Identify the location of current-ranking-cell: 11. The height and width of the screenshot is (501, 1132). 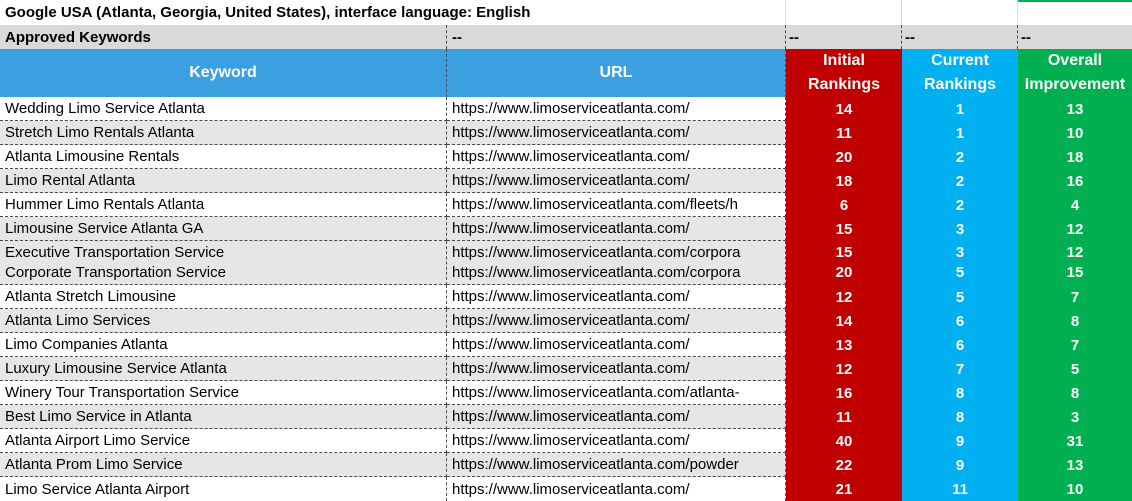
(960, 489).